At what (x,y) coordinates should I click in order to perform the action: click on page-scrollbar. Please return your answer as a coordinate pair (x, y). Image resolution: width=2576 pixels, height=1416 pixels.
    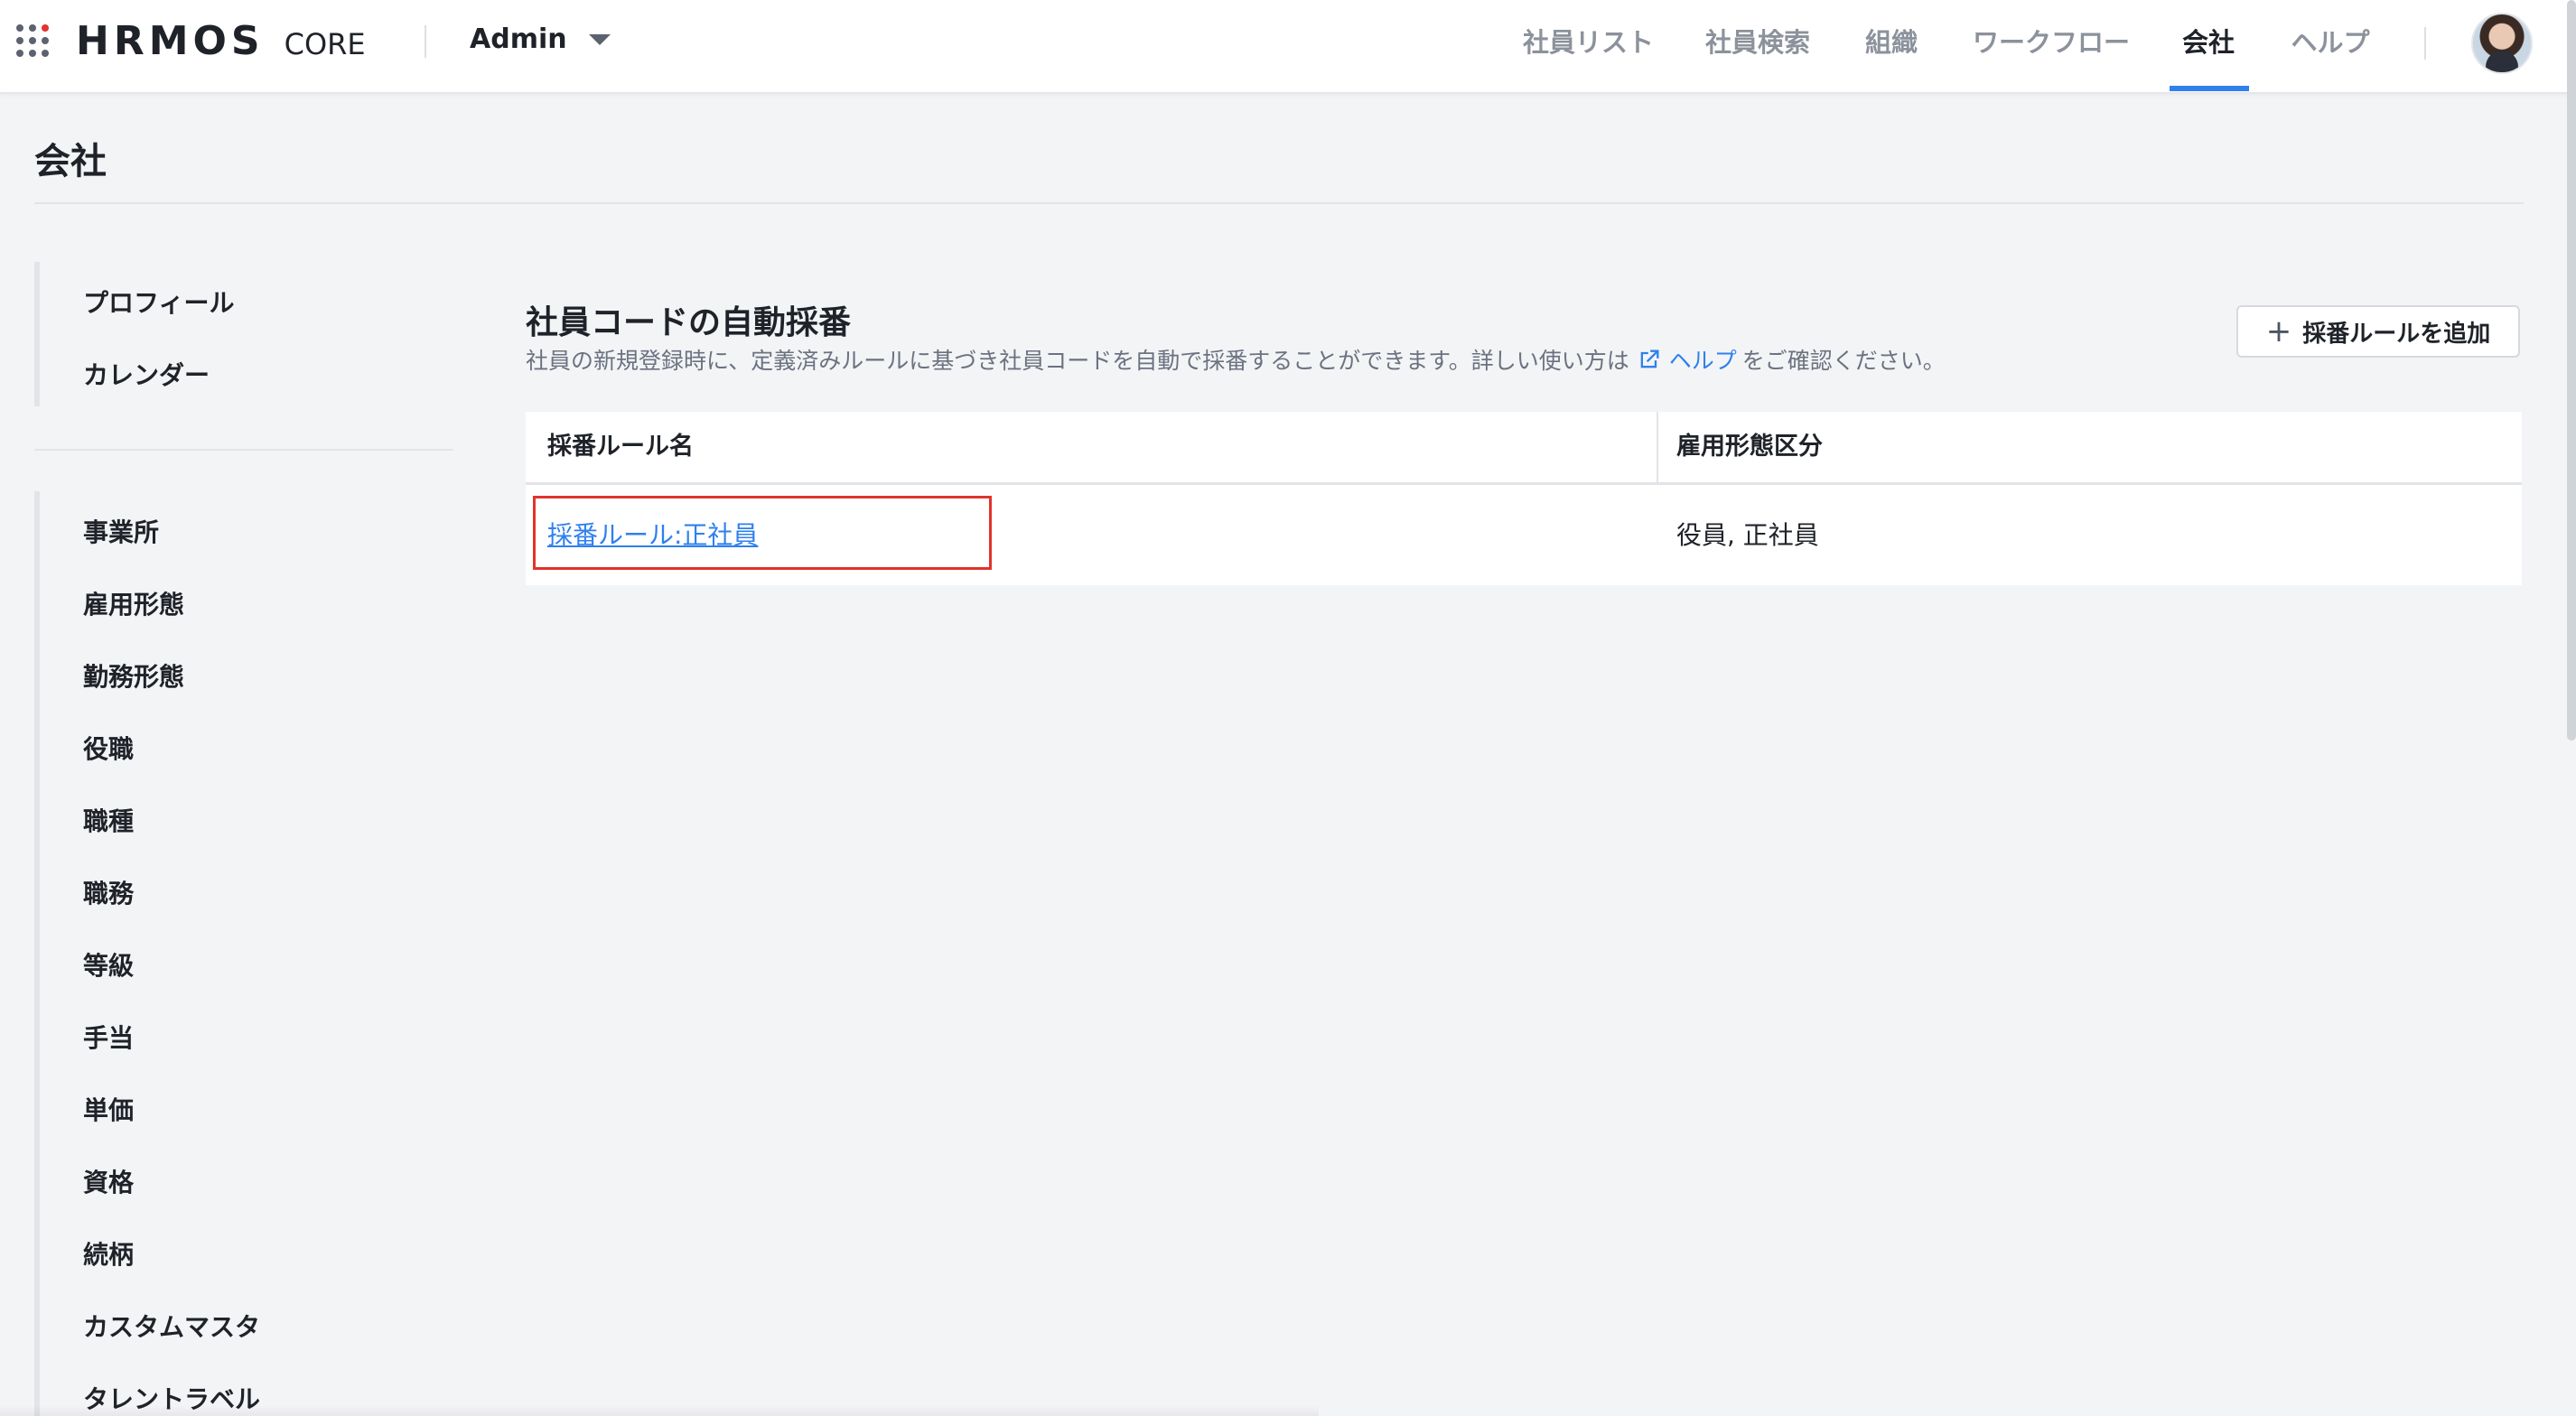
    Looking at the image, I should click on (2571, 370).